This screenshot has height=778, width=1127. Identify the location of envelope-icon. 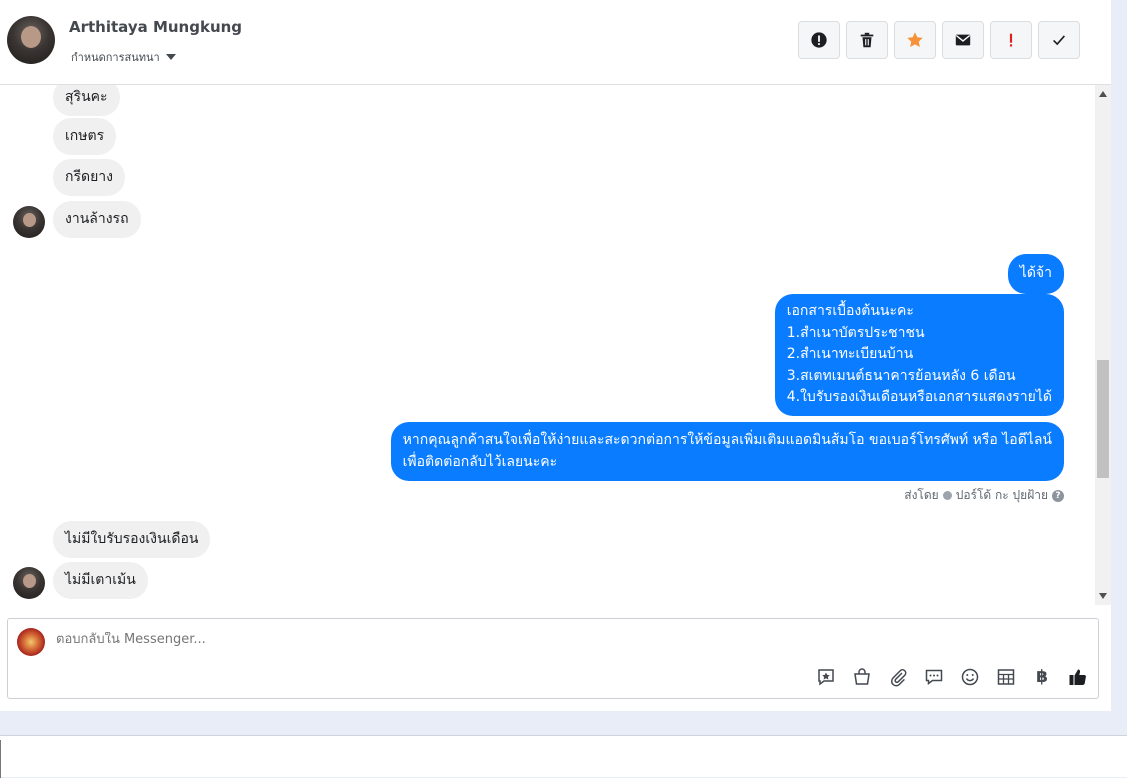
(963, 40).